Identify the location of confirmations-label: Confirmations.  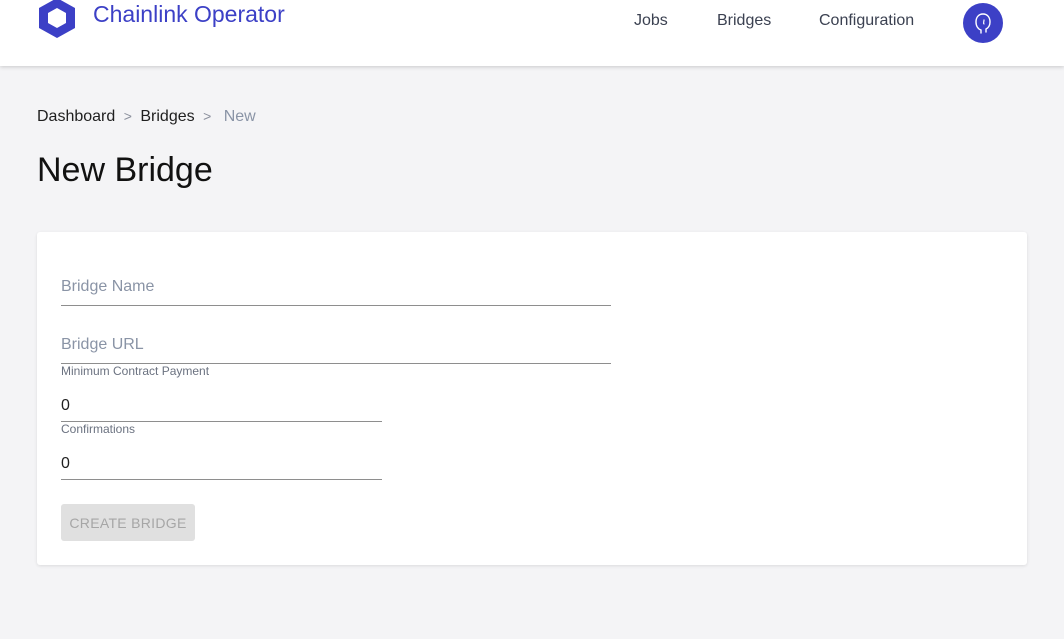
(98, 429).